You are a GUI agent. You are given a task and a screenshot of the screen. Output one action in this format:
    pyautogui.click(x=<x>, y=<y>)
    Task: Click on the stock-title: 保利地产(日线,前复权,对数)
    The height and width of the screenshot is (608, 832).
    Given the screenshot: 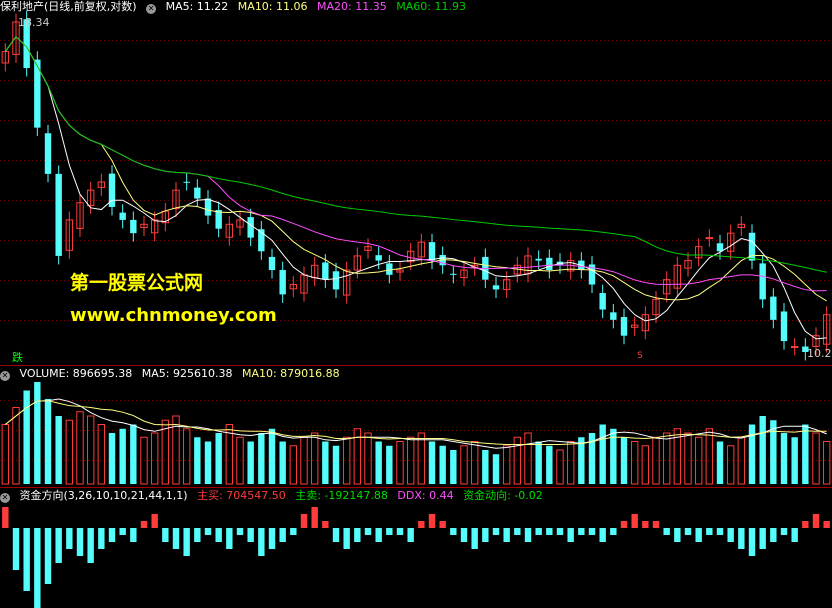 What is the action you would take?
    pyautogui.click(x=68, y=6)
    